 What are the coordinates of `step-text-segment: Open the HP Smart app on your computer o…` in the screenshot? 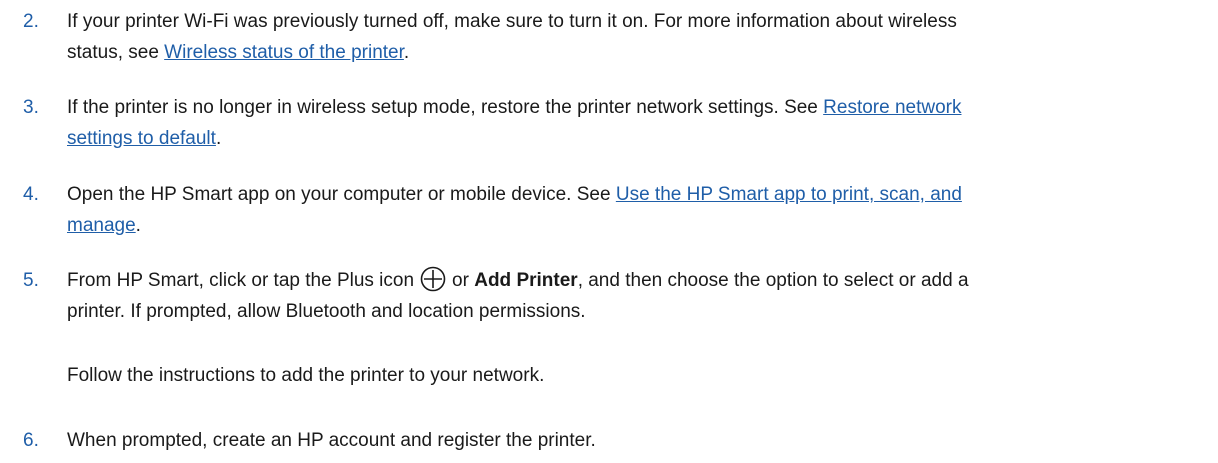 It's located at (341, 194).